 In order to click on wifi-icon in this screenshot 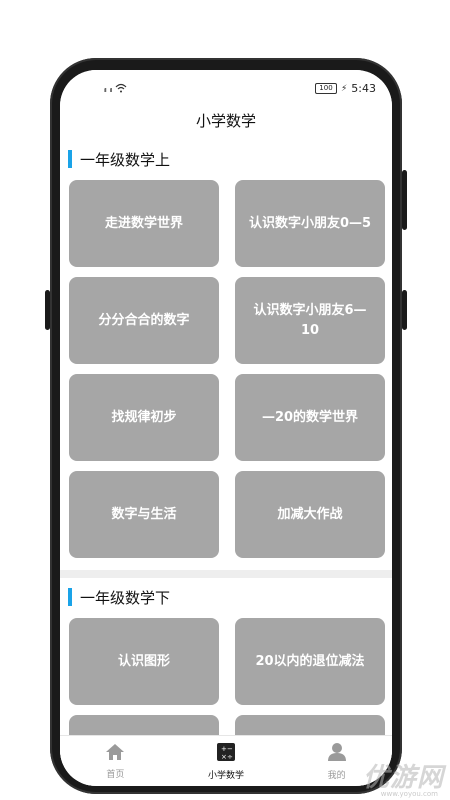, I will do `click(121, 89)`.